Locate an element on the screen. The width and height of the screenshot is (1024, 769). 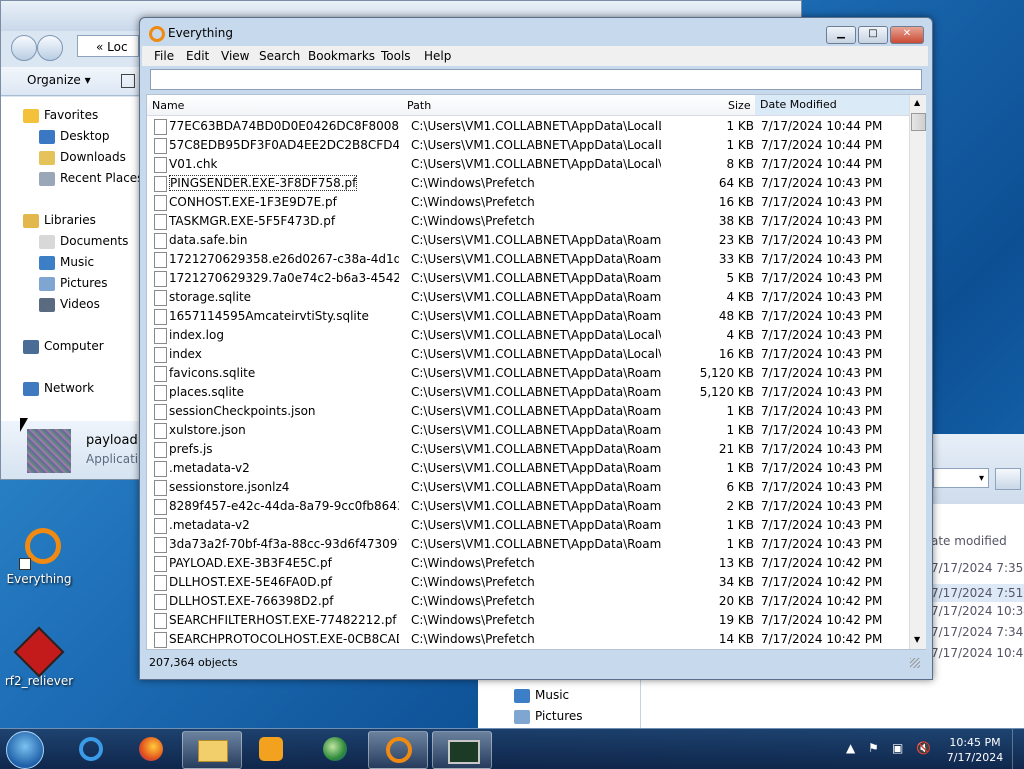
column-header-path: Path is located at coordinates (419, 105).